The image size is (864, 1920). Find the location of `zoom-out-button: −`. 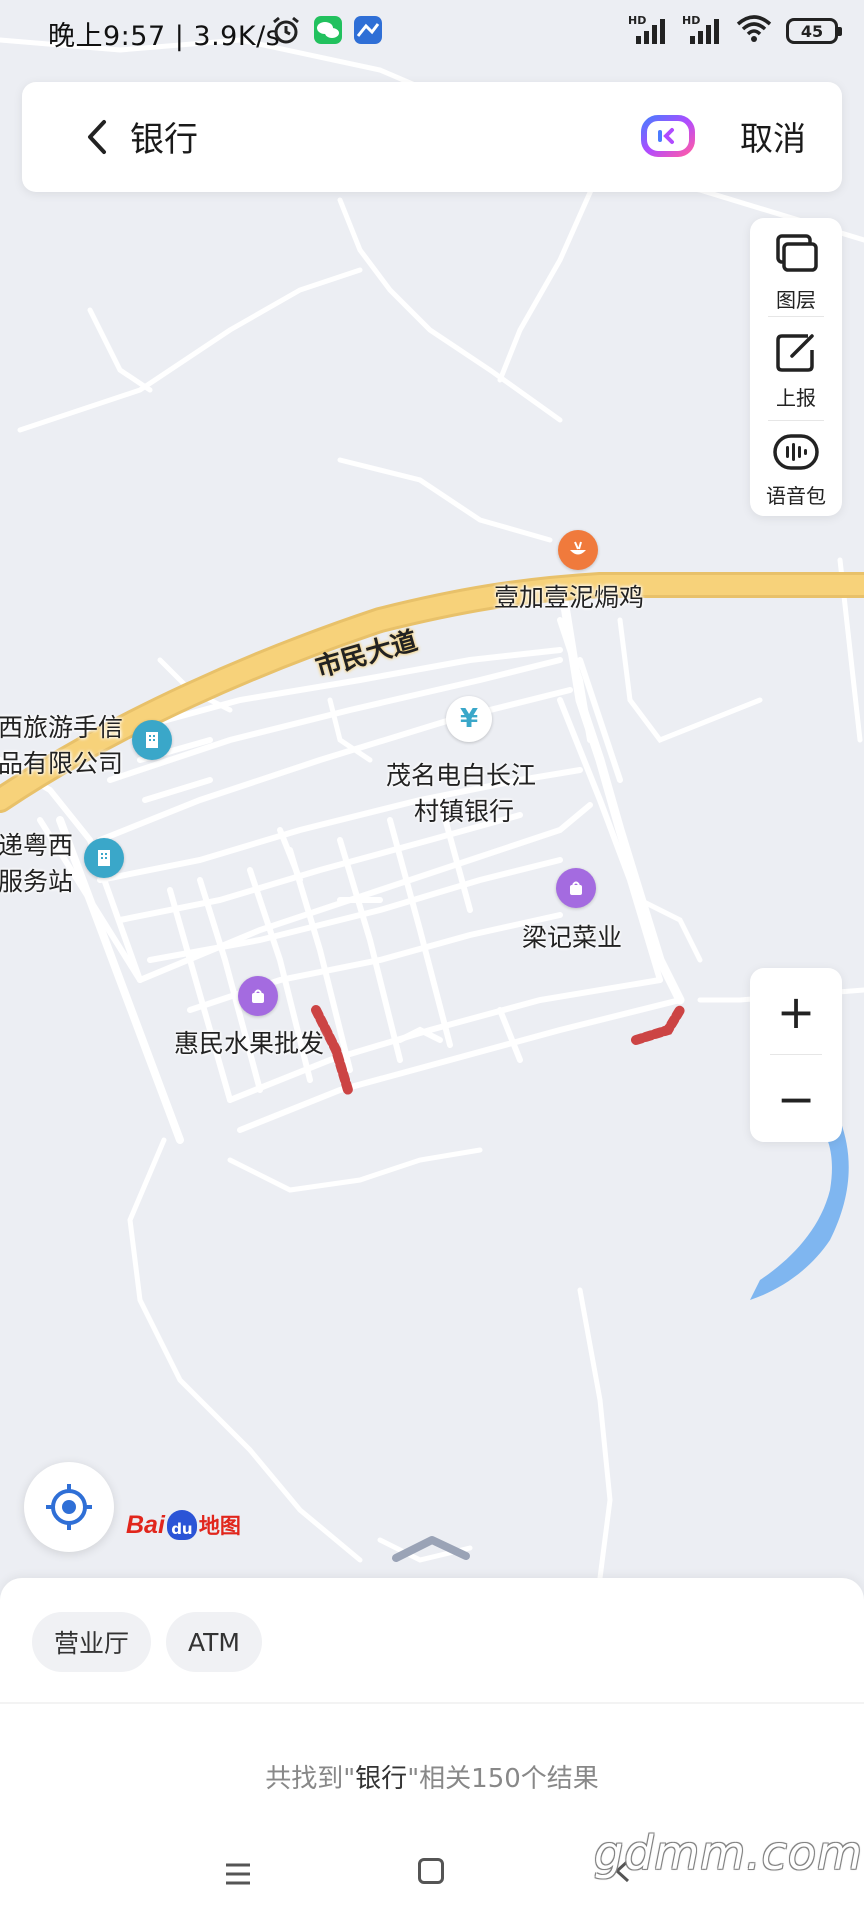

zoom-out-button: − is located at coordinates (796, 1098).